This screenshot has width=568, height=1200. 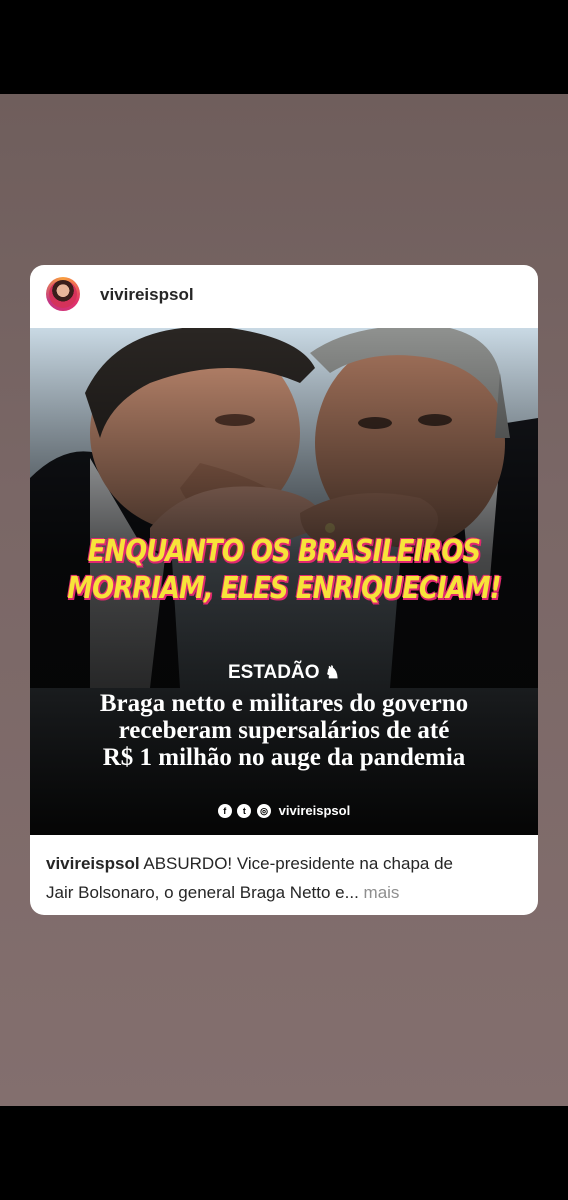 What do you see at coordinates (284, 551) in the screenshot?
I see `headline-line-1: ENQUANTO OS BRASILEIROS` at bounding box center [284, 551].